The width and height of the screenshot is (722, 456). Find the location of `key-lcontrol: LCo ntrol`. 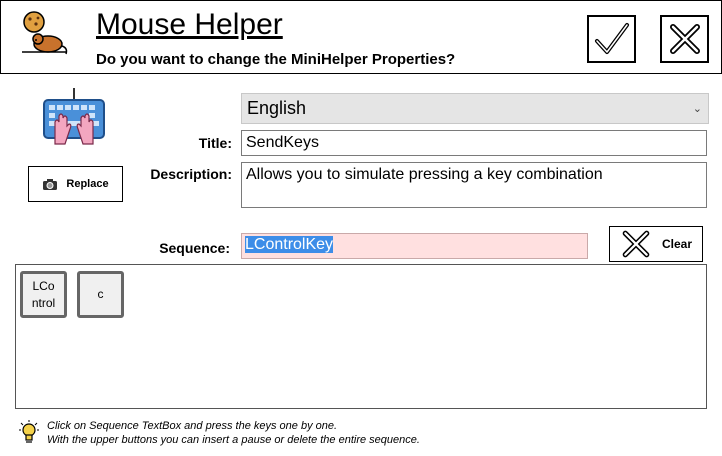

key-lcontrol: LCo ntrol is located at coordinates (43, 294).